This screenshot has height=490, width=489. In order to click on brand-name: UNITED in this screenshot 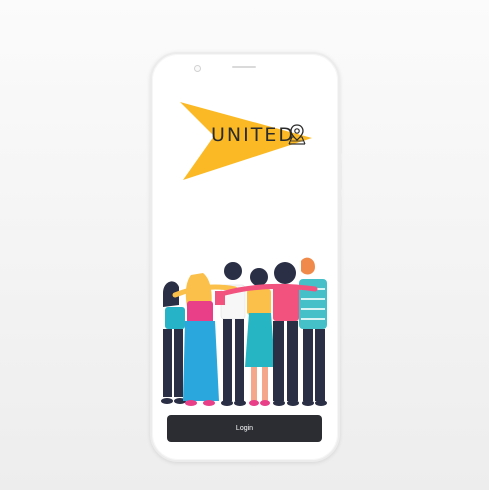, I will do `click(253, 135)`.